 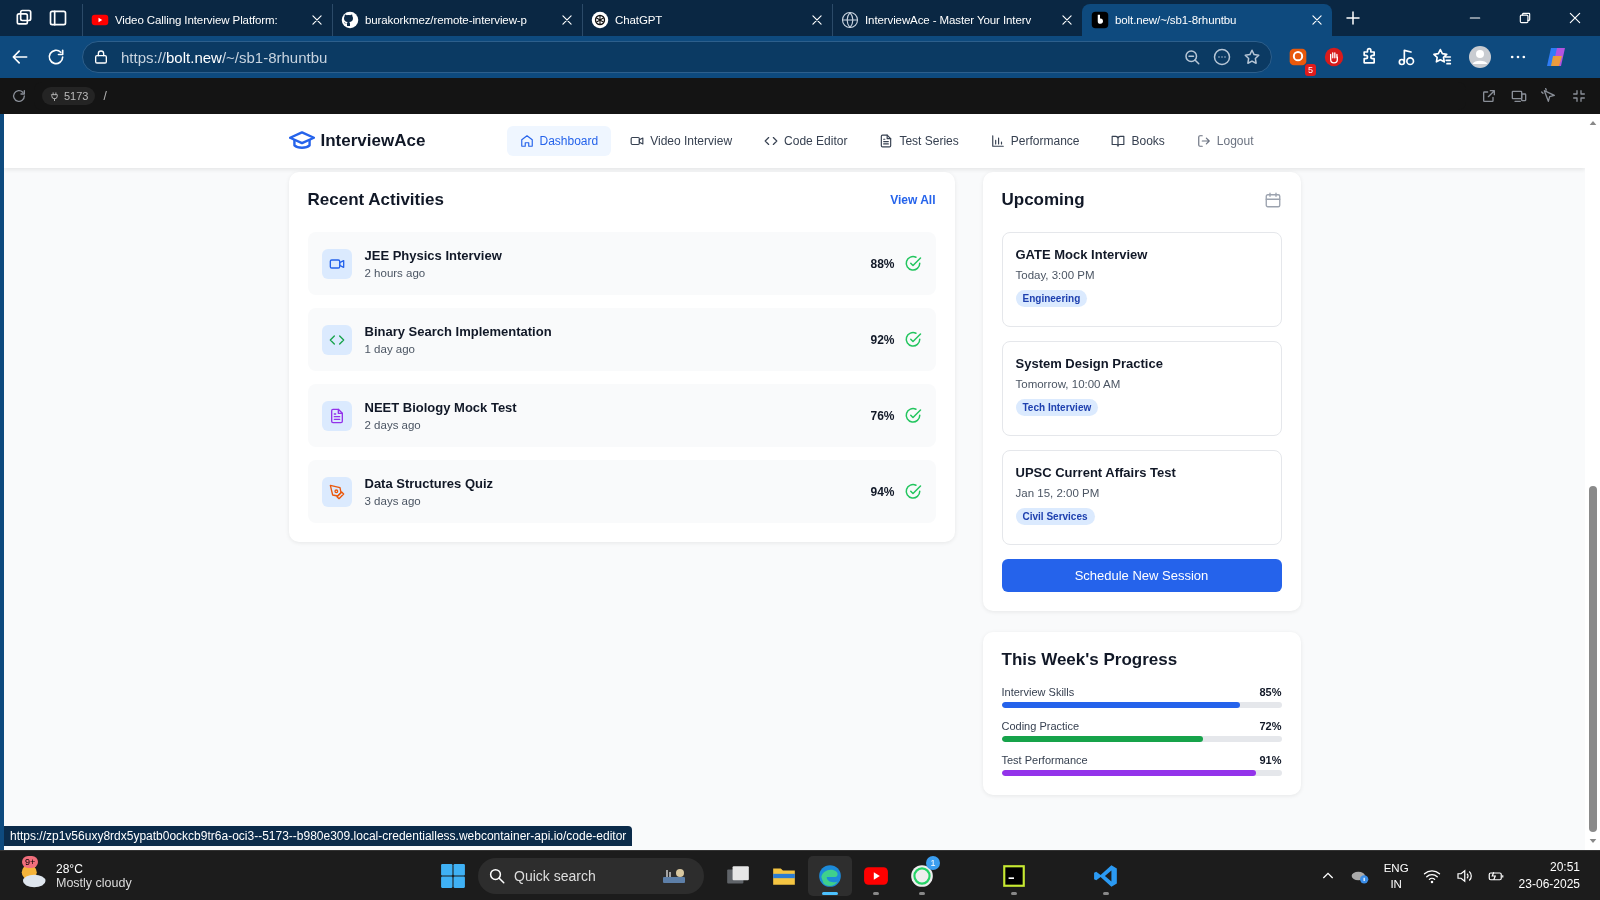 I want to click on workspaces-icon, so click(x=24, y=18).